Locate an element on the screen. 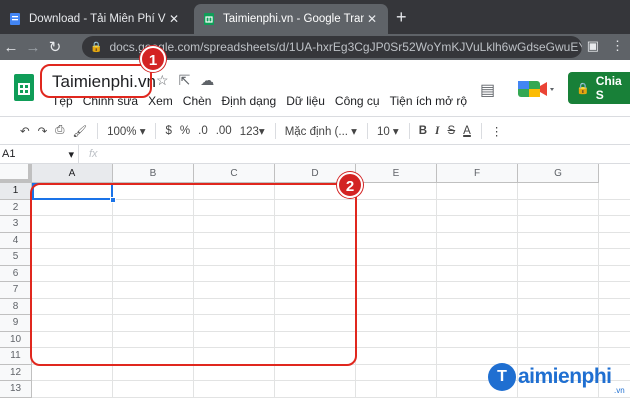  column-header-a: A is located at coordinates (72, 173).